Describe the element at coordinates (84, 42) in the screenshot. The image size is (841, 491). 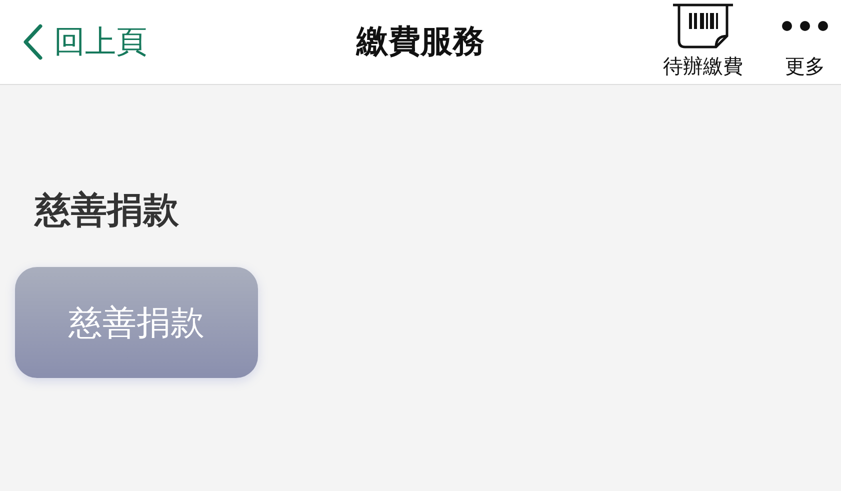
I see `back-button: 回上頁` at that location.